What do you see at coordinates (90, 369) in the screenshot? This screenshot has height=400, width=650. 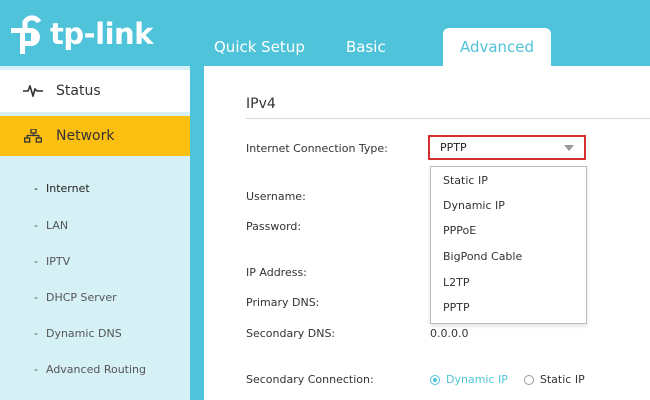 I see `sidebar-subitem-advanced-routing: - Advanced Routing` at bounding box center [90, 369].